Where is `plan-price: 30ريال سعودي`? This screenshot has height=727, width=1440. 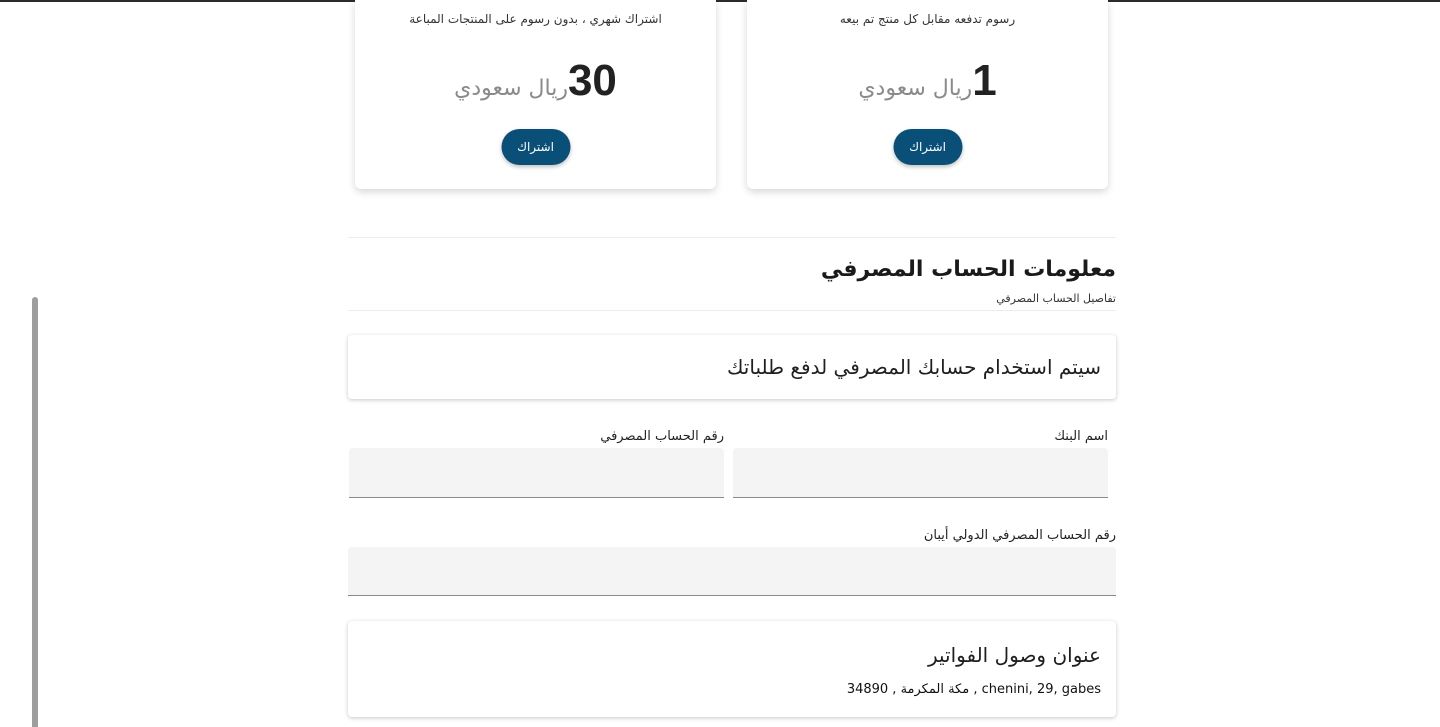
plan-price: 30ريال سعودي is located at coordinates (535, 81).